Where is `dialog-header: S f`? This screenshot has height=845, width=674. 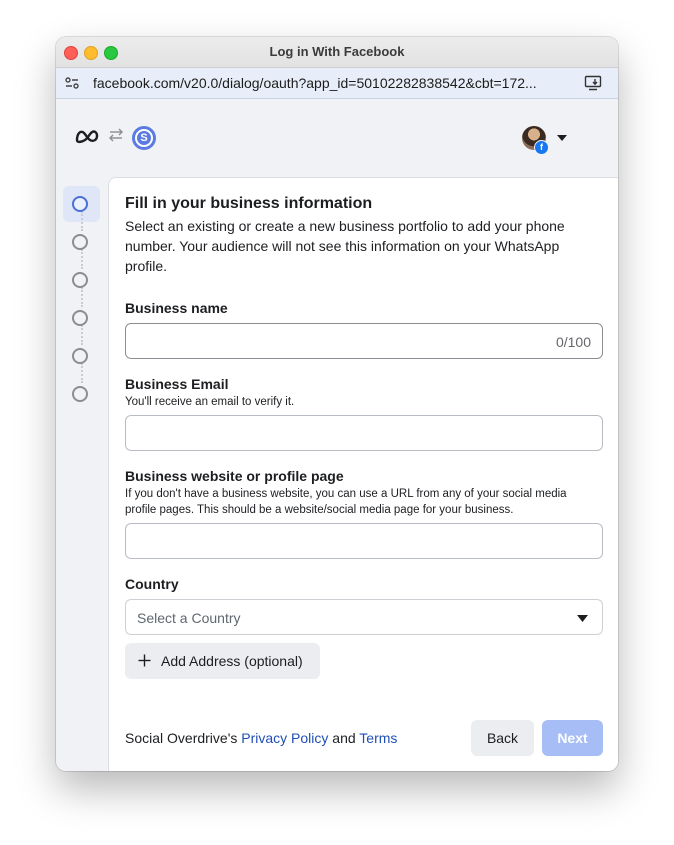
dialog-header: S f is located at coordinates (337, 138).